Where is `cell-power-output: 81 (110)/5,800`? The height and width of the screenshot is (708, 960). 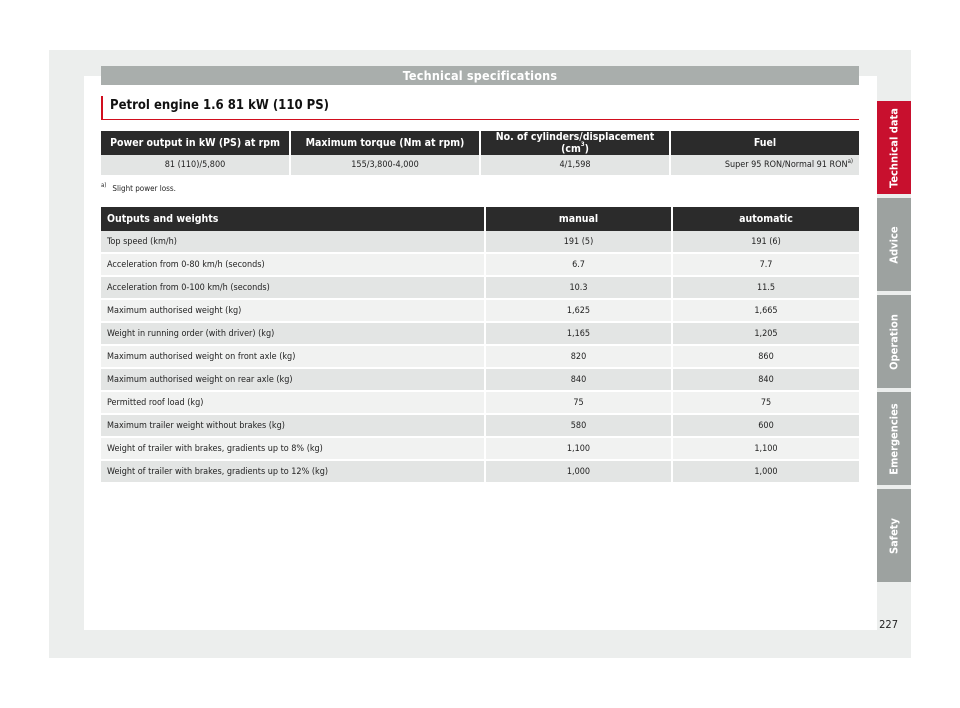 cell-power-output: 81 (110)/5,800 is located at coordinates (196, 166).